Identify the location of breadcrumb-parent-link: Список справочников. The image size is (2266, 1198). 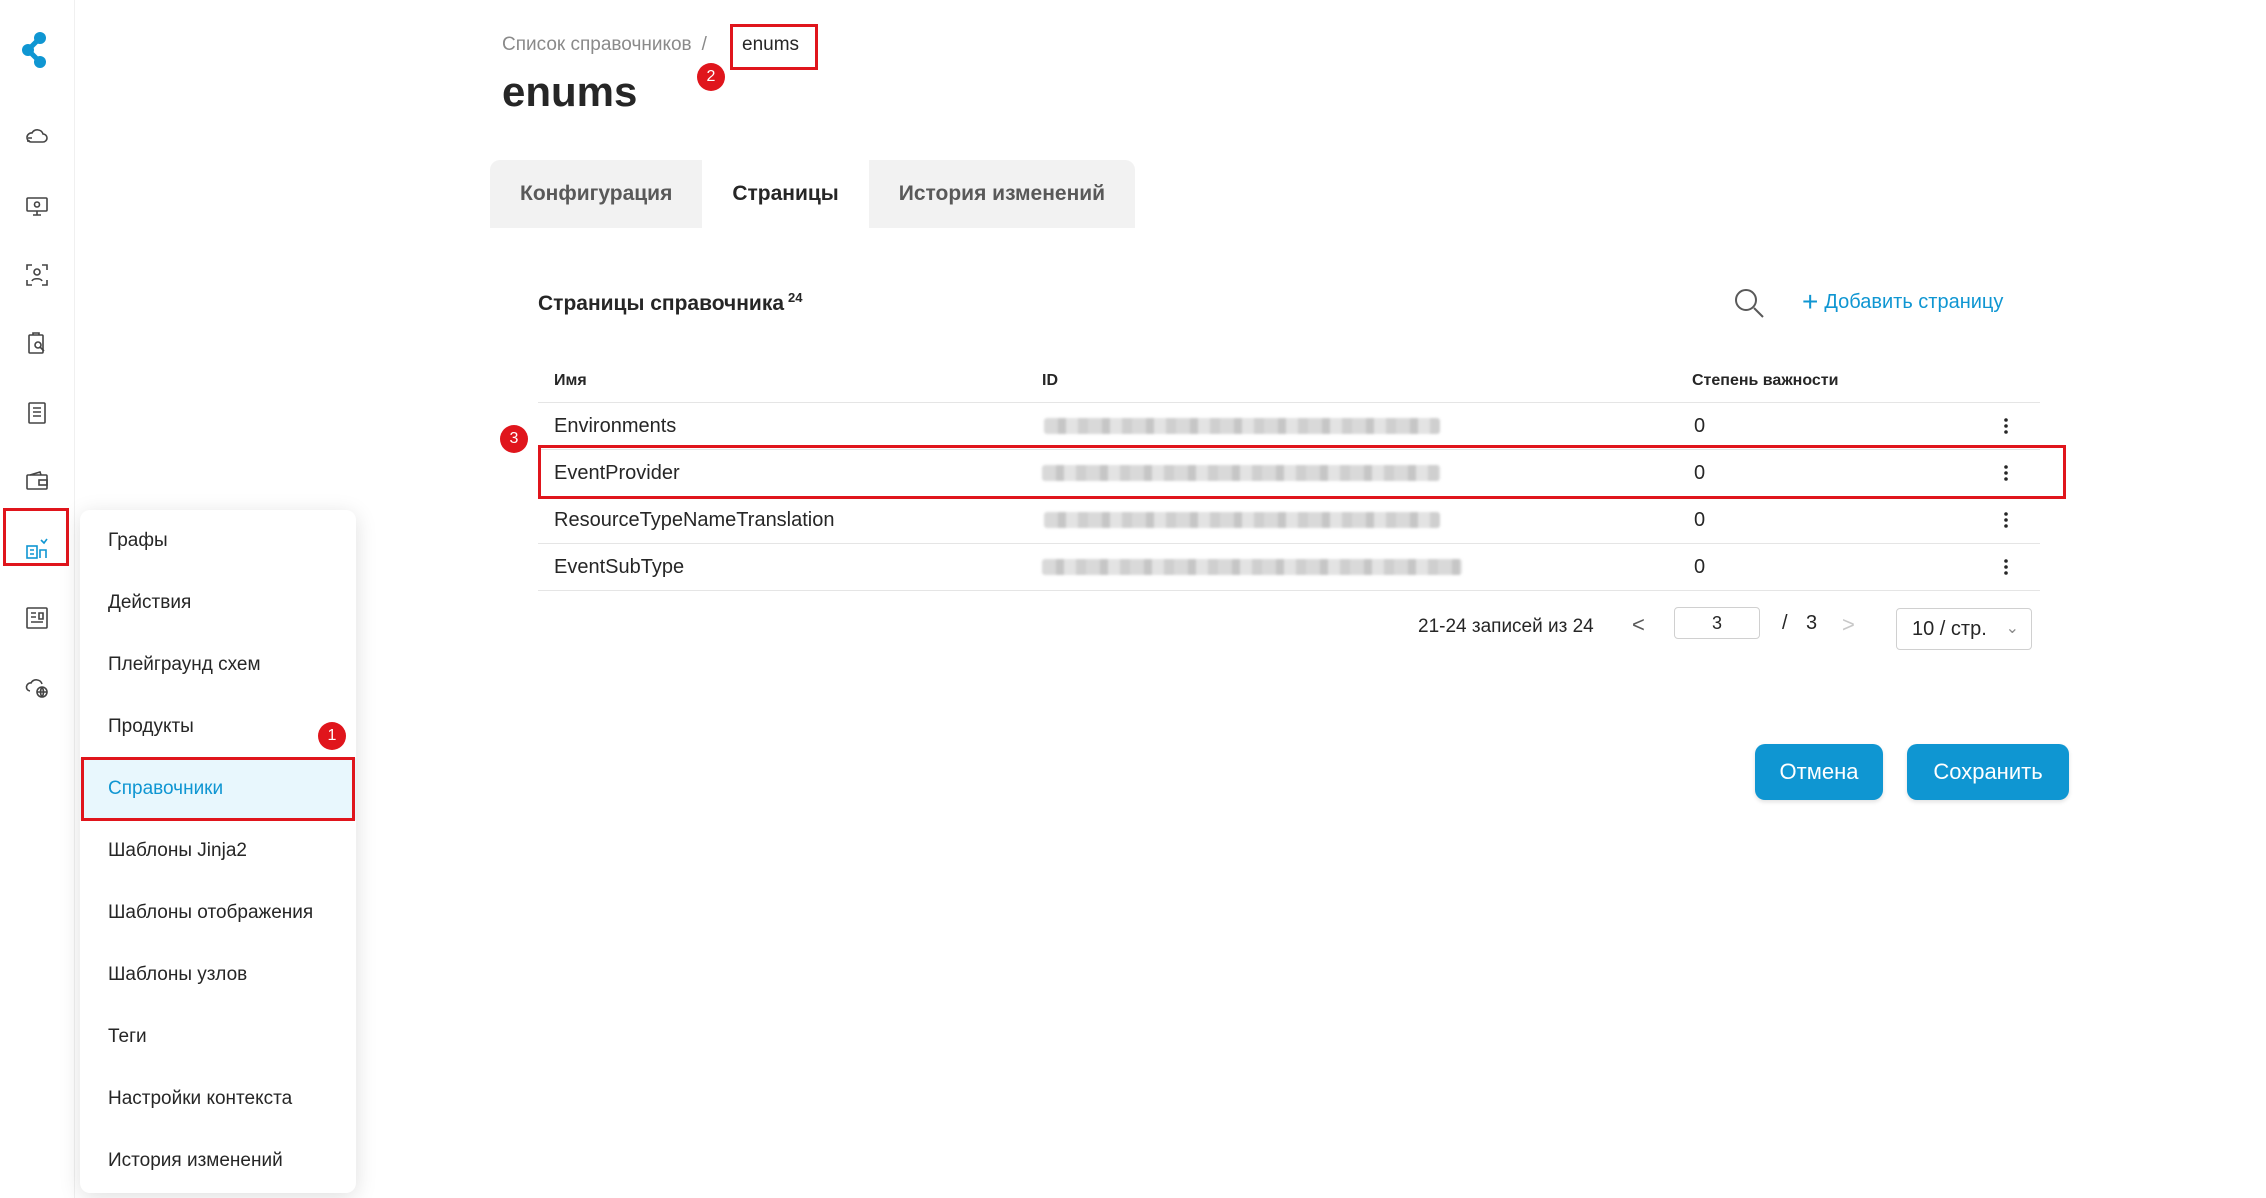
(597, 44).